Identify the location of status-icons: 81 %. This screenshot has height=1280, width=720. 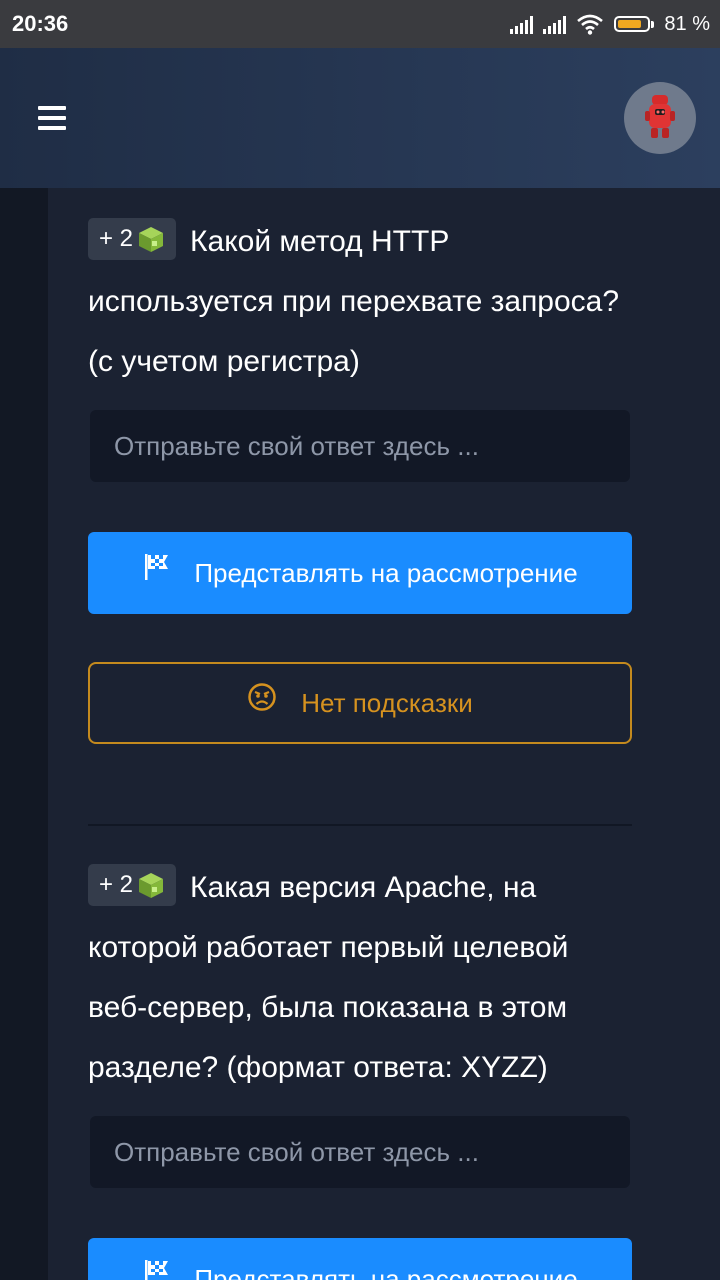
(610, 24).